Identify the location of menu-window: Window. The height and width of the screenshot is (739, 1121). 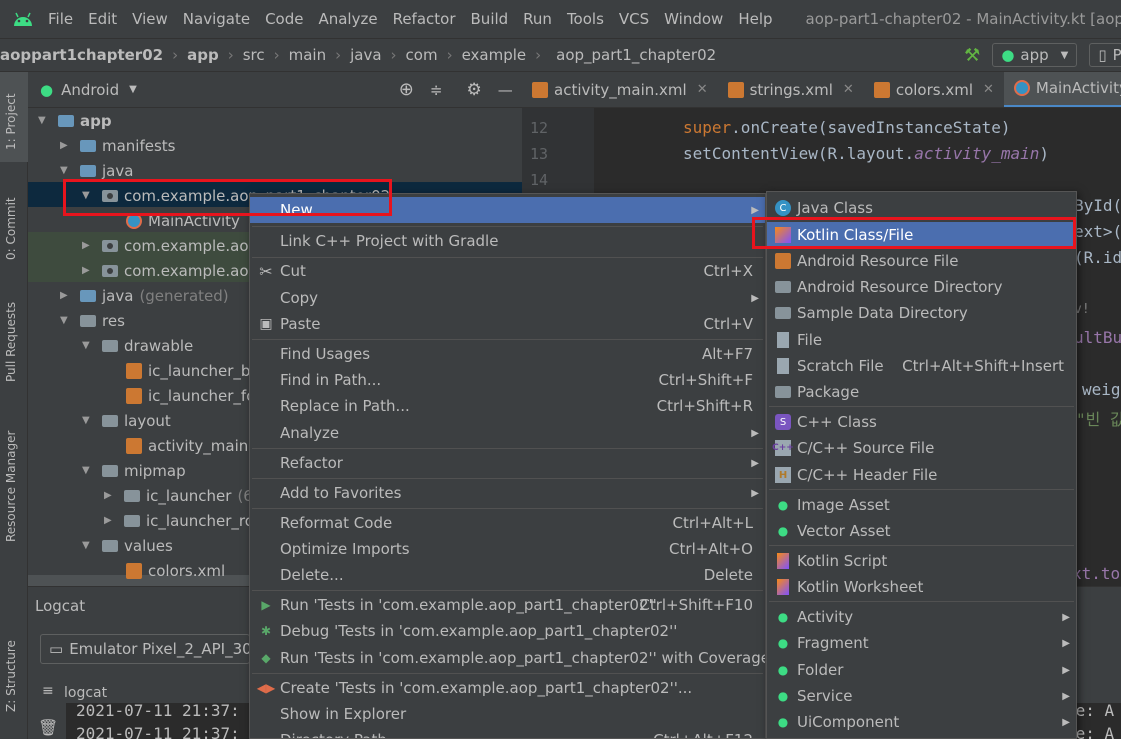
(693, 19).